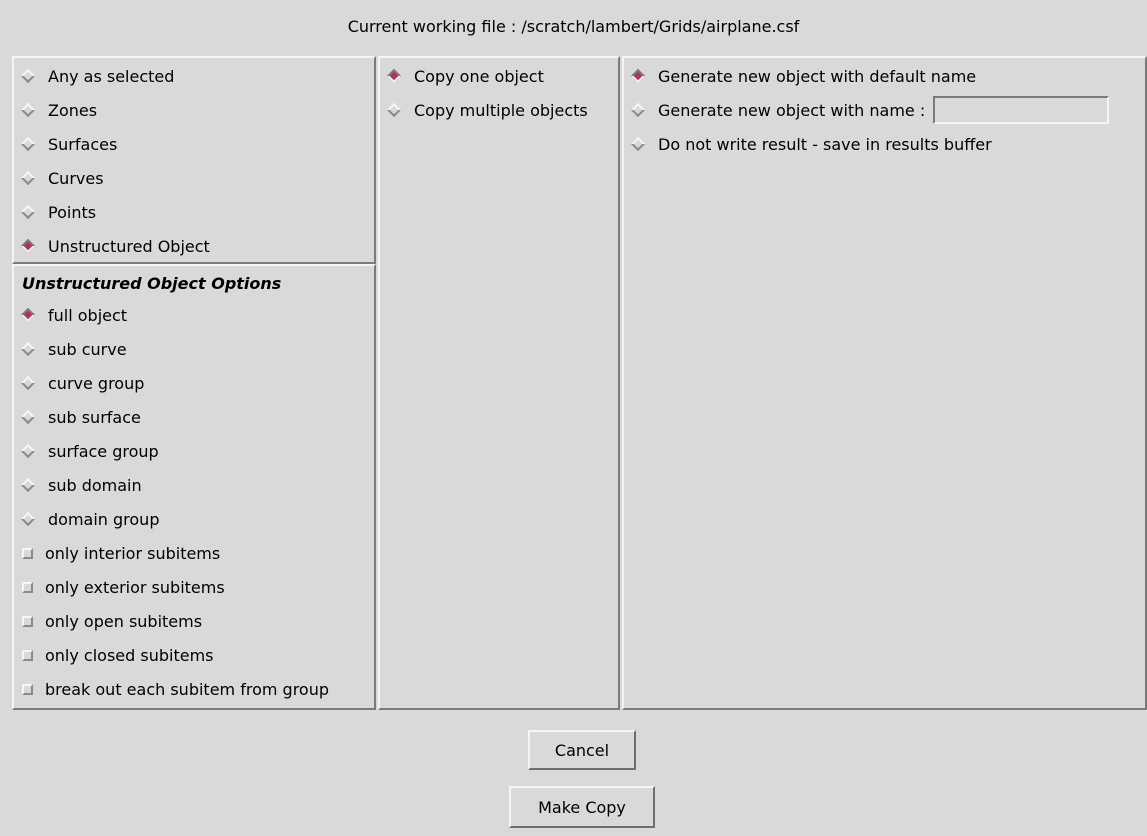 This screenshot has height=836, width=1147. I want to click on object-type-points: Points, so click(58, 212).